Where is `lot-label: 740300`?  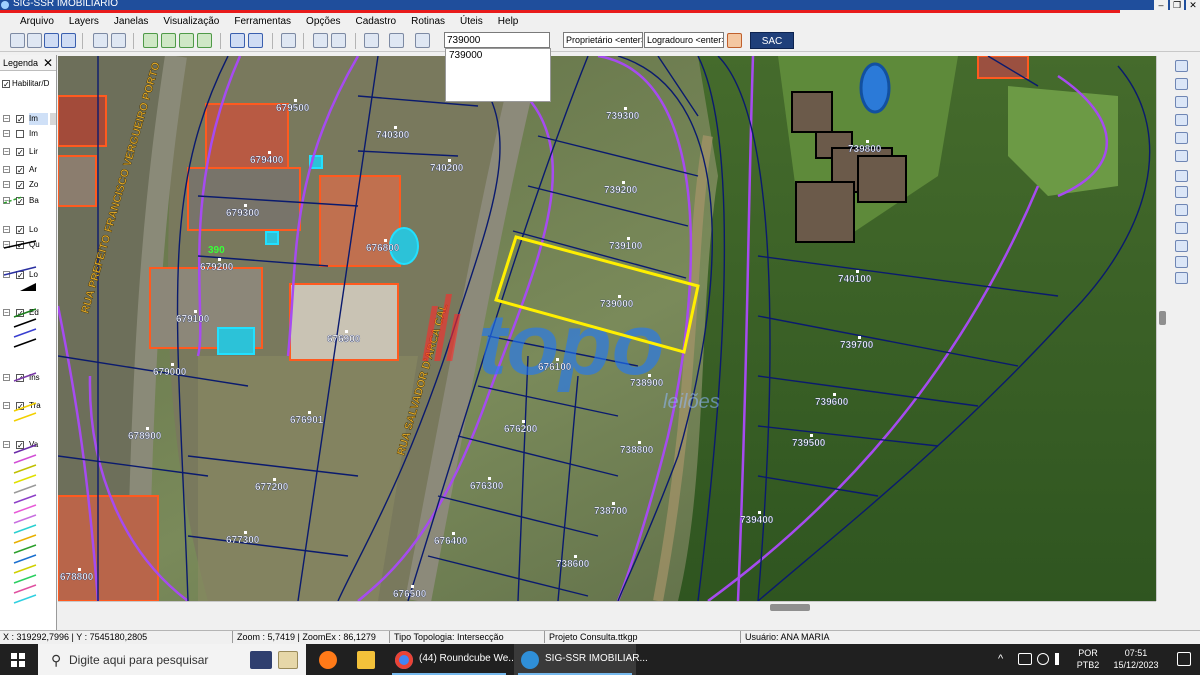 lot-label: 740300 is located at coordinates (393, 135).